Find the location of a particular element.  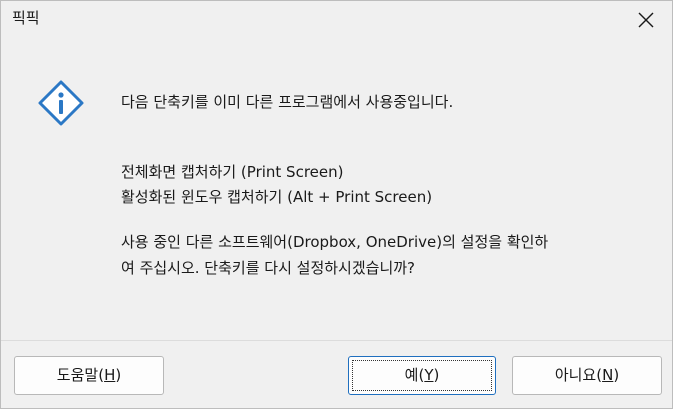

close-button is located at coordinates (646, 20).